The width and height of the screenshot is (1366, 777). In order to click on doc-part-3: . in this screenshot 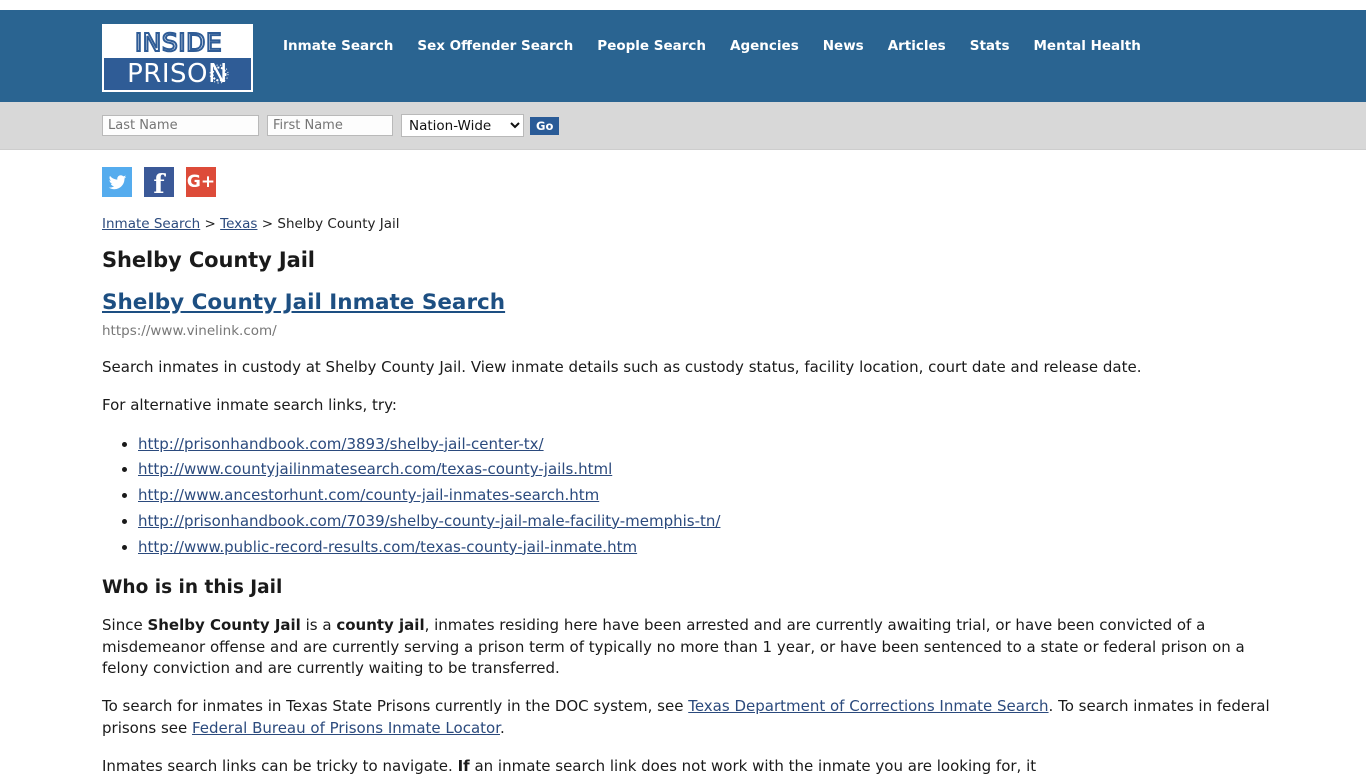, I will do `click(502, 727)`.